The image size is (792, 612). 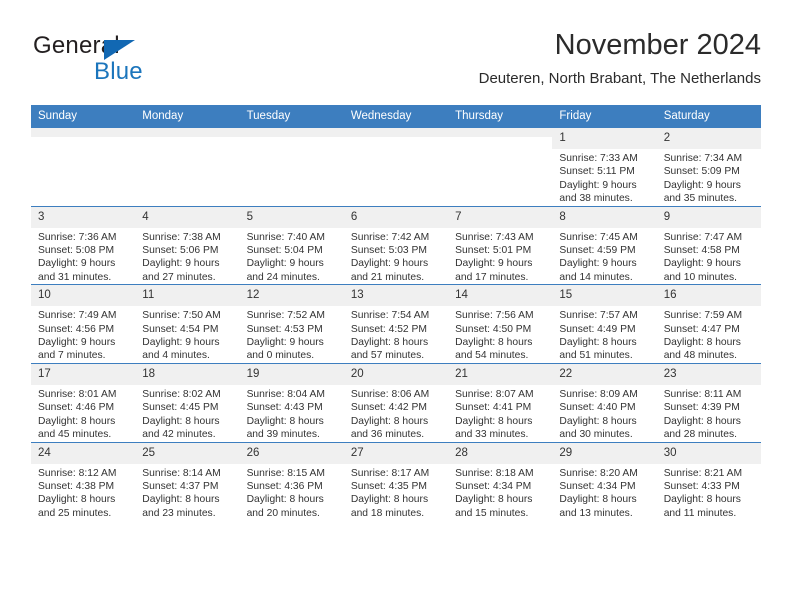 I want to click on day-number: 2, so click(x=708, y=138).